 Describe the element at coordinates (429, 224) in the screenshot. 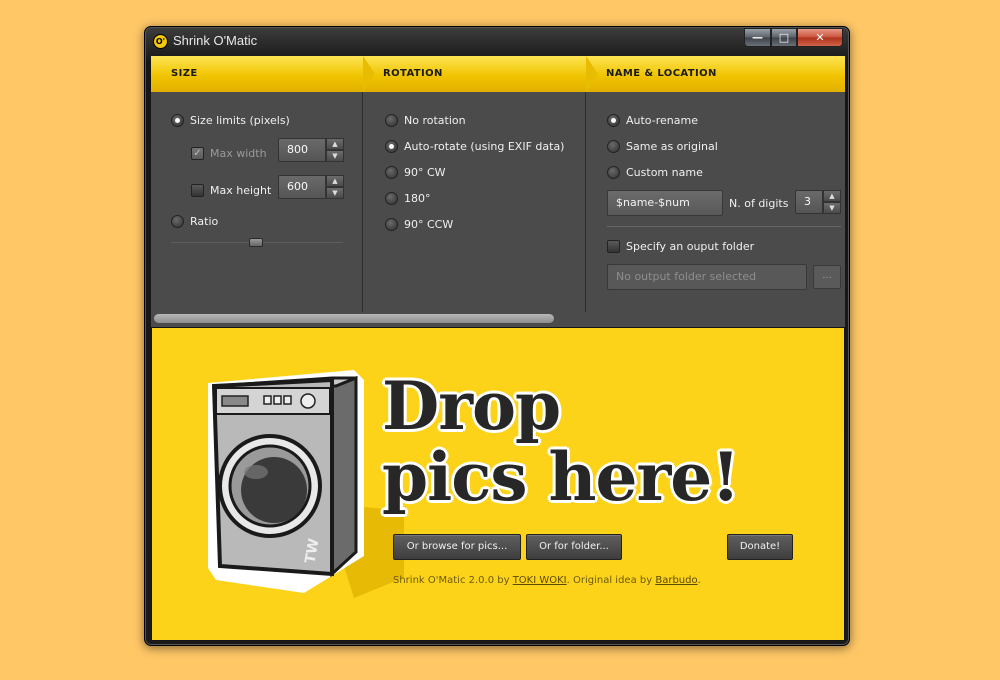

I see `rotation-90ccw-label: 90° CCW` at that location.